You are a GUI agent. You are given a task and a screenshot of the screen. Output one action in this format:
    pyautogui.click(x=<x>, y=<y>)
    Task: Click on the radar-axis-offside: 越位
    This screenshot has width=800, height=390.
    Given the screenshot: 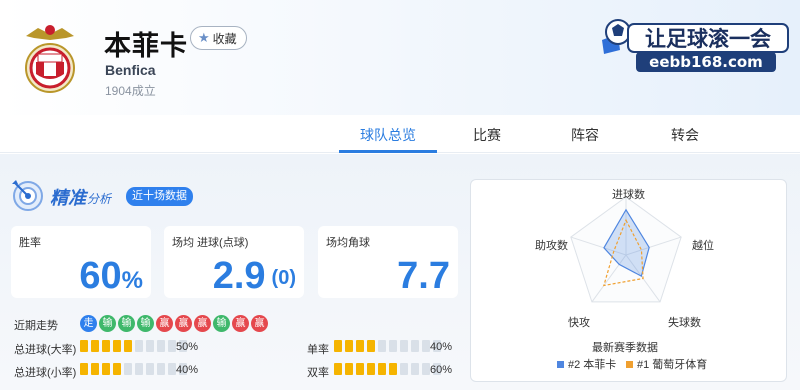 What is the action you would take?
    pyautogui.click(x=703, y=246)
    